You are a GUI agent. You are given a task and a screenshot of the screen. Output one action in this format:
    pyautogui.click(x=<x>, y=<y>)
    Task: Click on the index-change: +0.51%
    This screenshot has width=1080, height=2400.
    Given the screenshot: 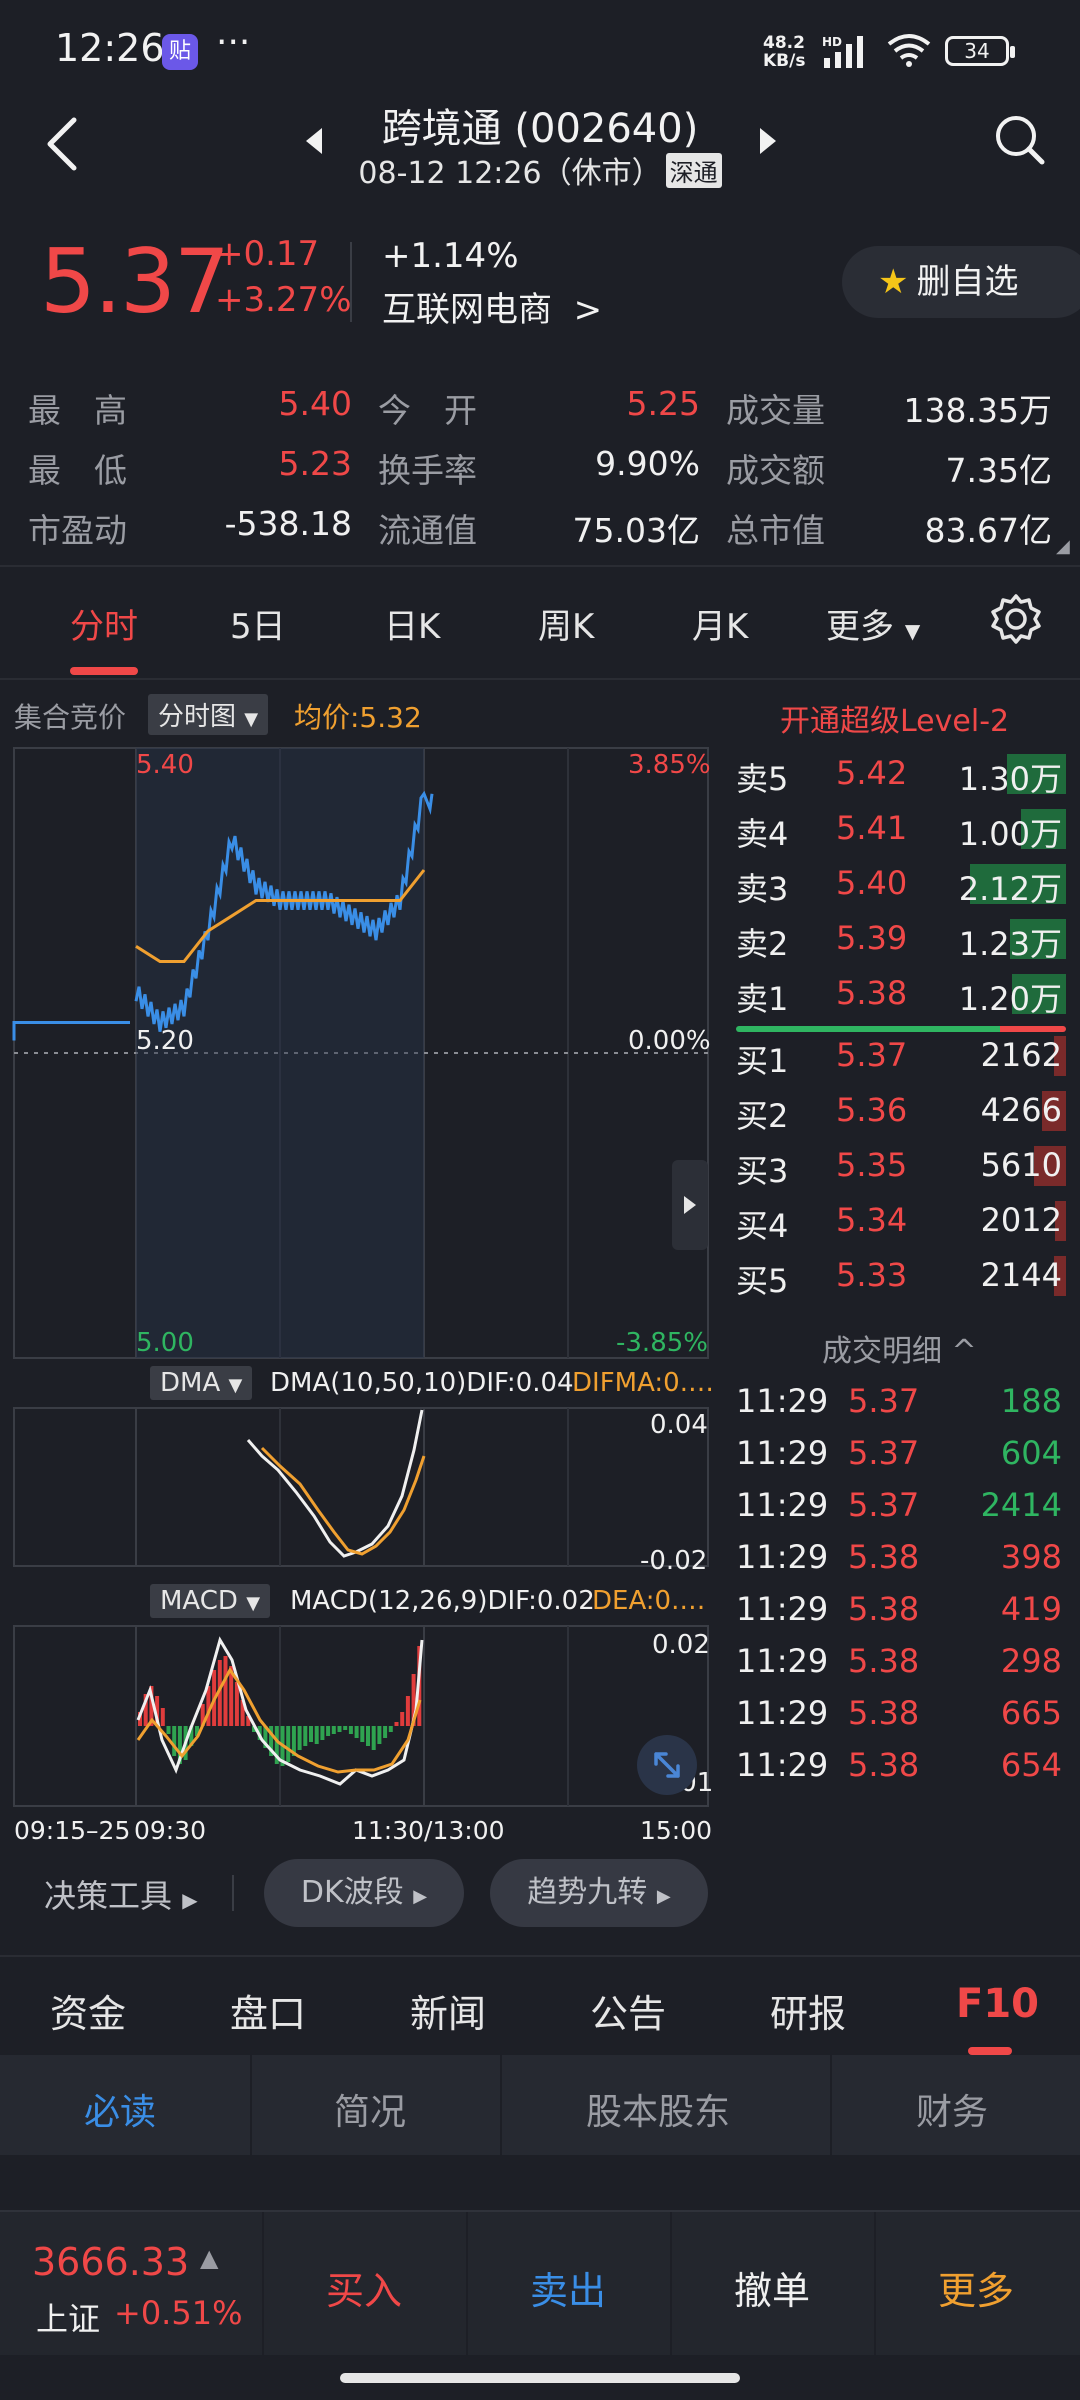 What is the action you would take?
    pyautogui.click(x=178, y=2313)
    